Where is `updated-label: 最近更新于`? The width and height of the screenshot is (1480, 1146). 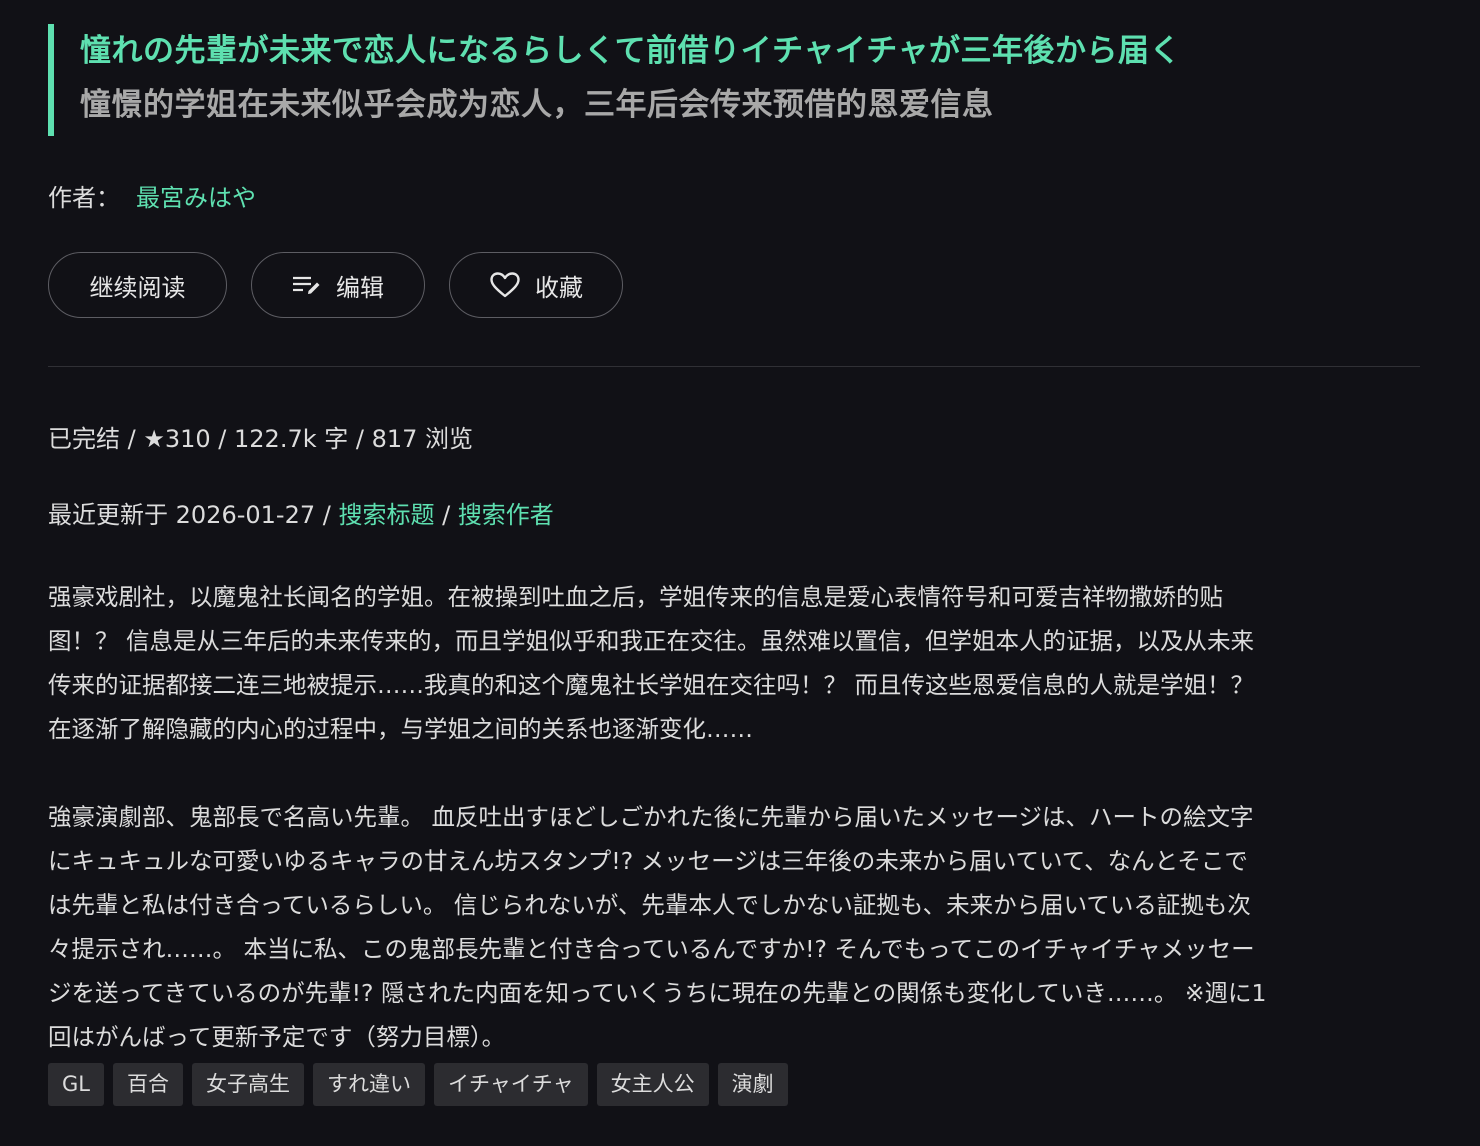
updated-label: 最近更新于 is located at coordinates (108, 515).